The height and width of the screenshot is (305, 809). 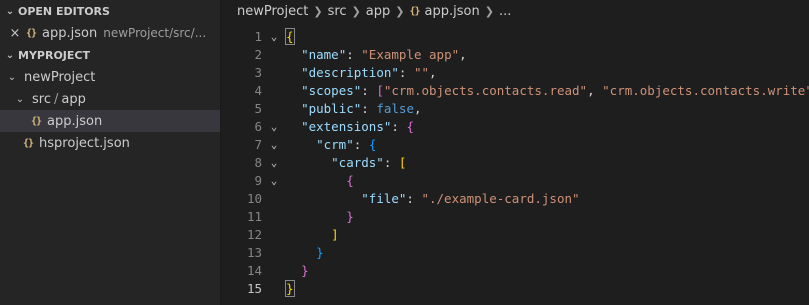 I want to click on tree-file-hsproject-json: {} hsproject.json, so click(x=110, y=143).